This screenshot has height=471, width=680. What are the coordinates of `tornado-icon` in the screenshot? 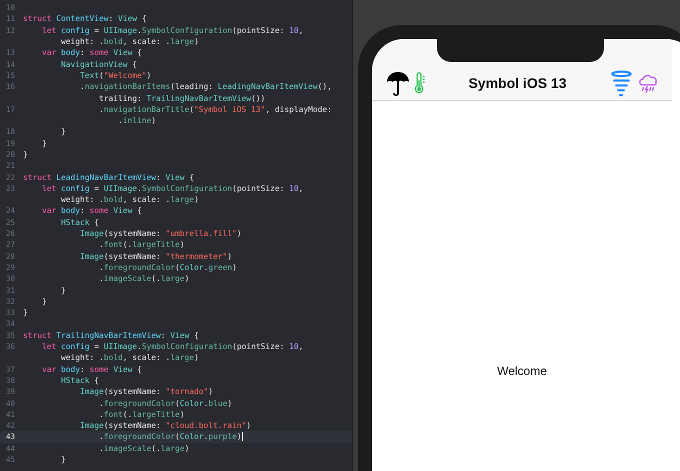 It's located at (620, 83).